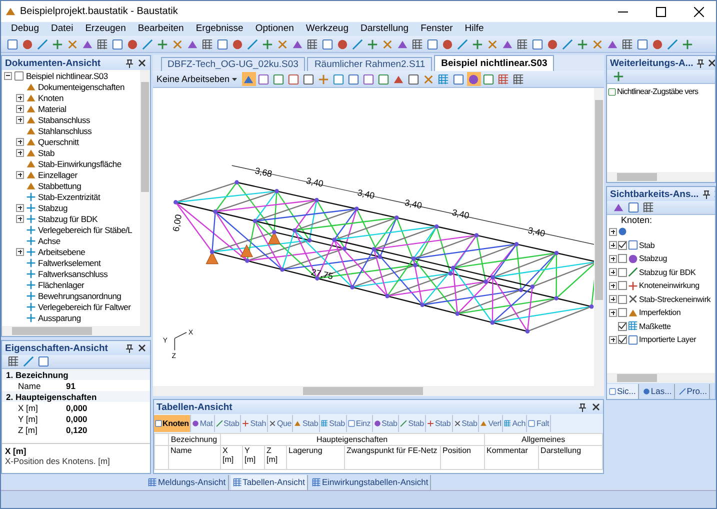  What do you see at coordinates (76, 396) in the screenshot?
I see `property-group: 2. Haupteigenschaften` at bounding box center [76, 396].